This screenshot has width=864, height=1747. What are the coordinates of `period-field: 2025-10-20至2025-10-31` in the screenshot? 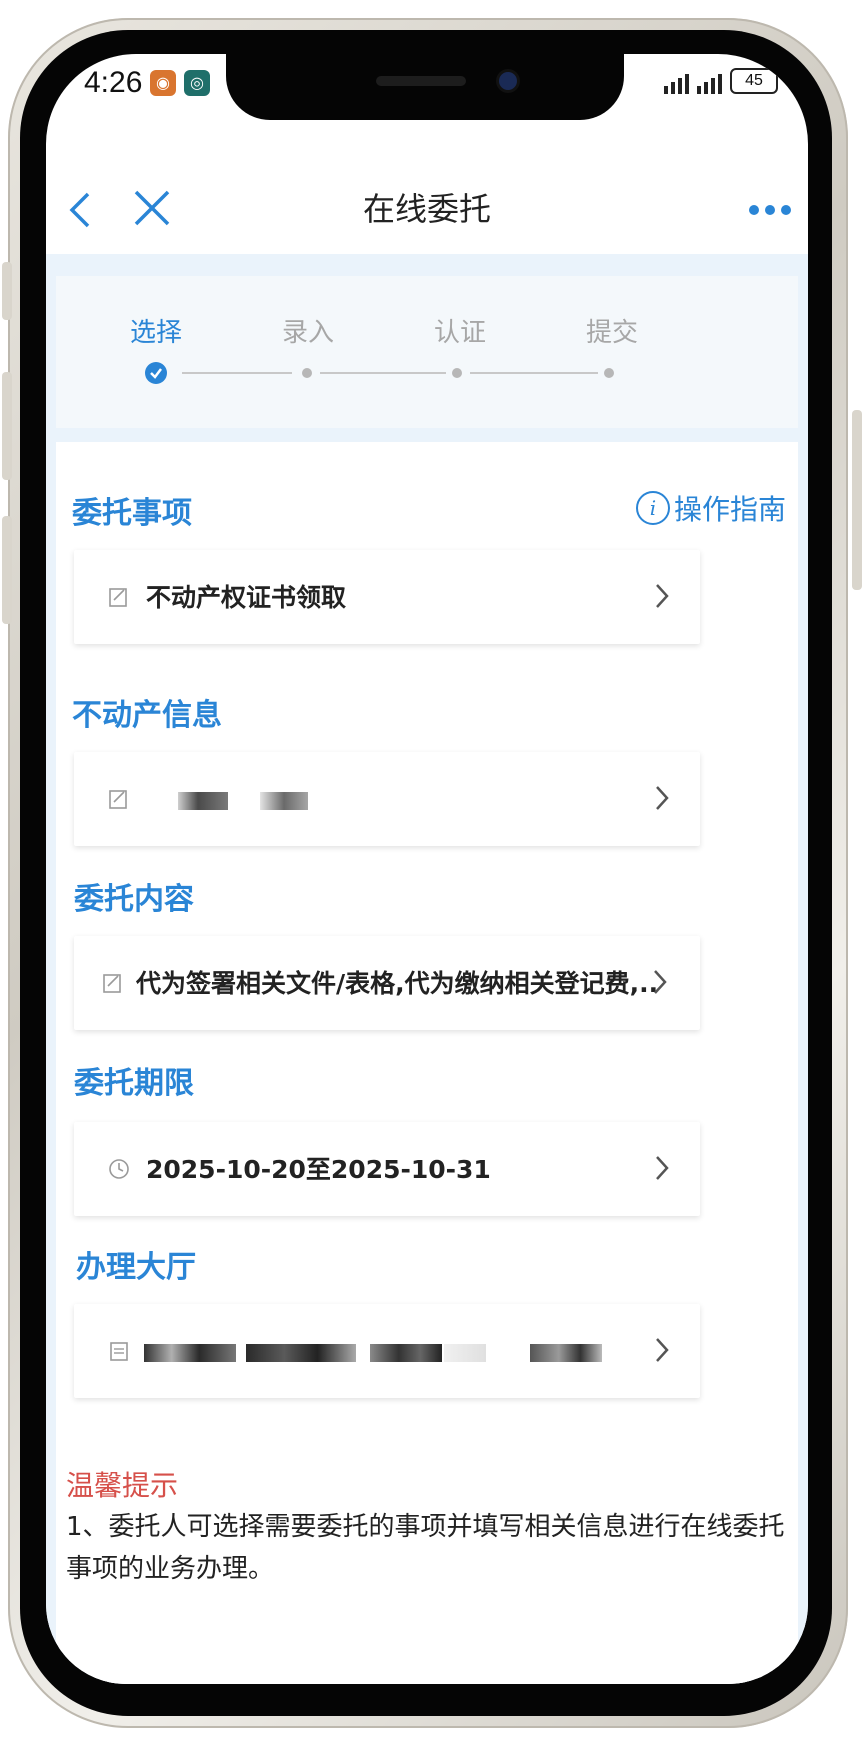 It's located at (387, 1169).